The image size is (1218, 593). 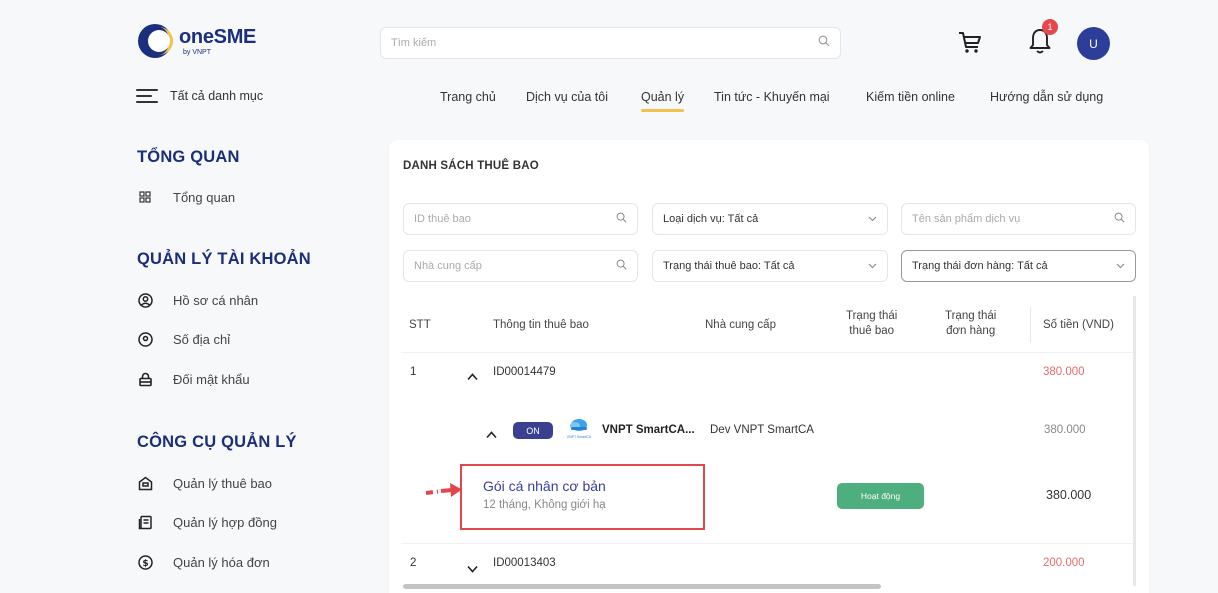 I want to click on tools-heading: CÔNG CỤ QUẢN LÝ, so click(x=217, y=442).